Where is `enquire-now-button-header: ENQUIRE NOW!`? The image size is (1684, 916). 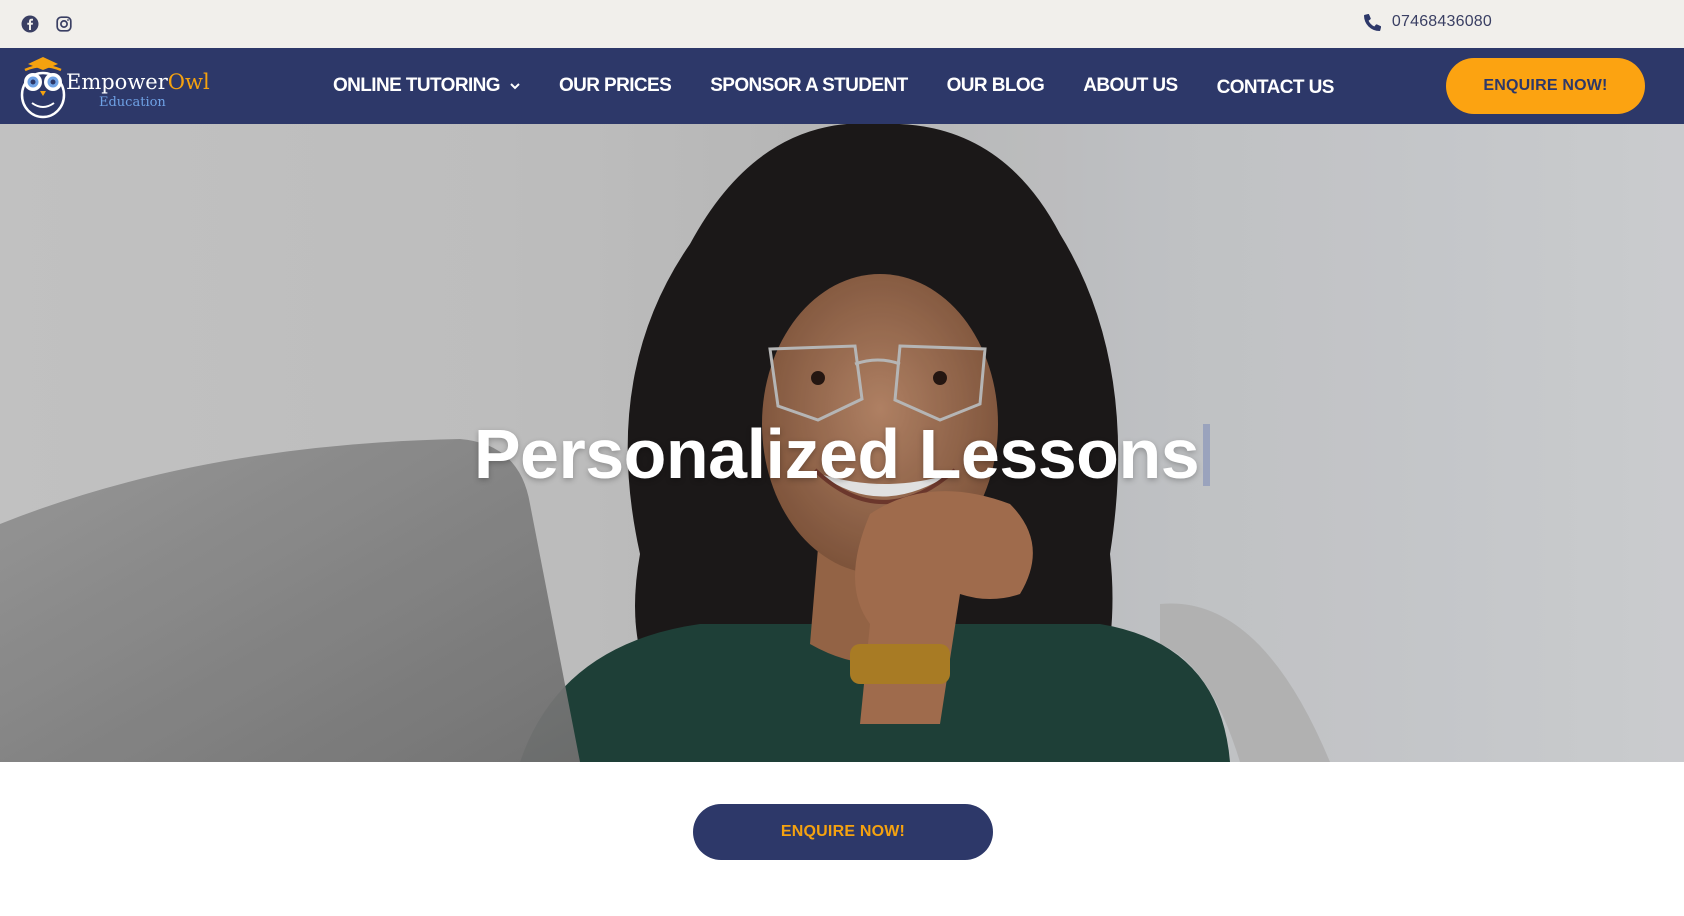 enquire-now-button-header: ENQUIRE NOW! is located at coordinates (1545, 86).